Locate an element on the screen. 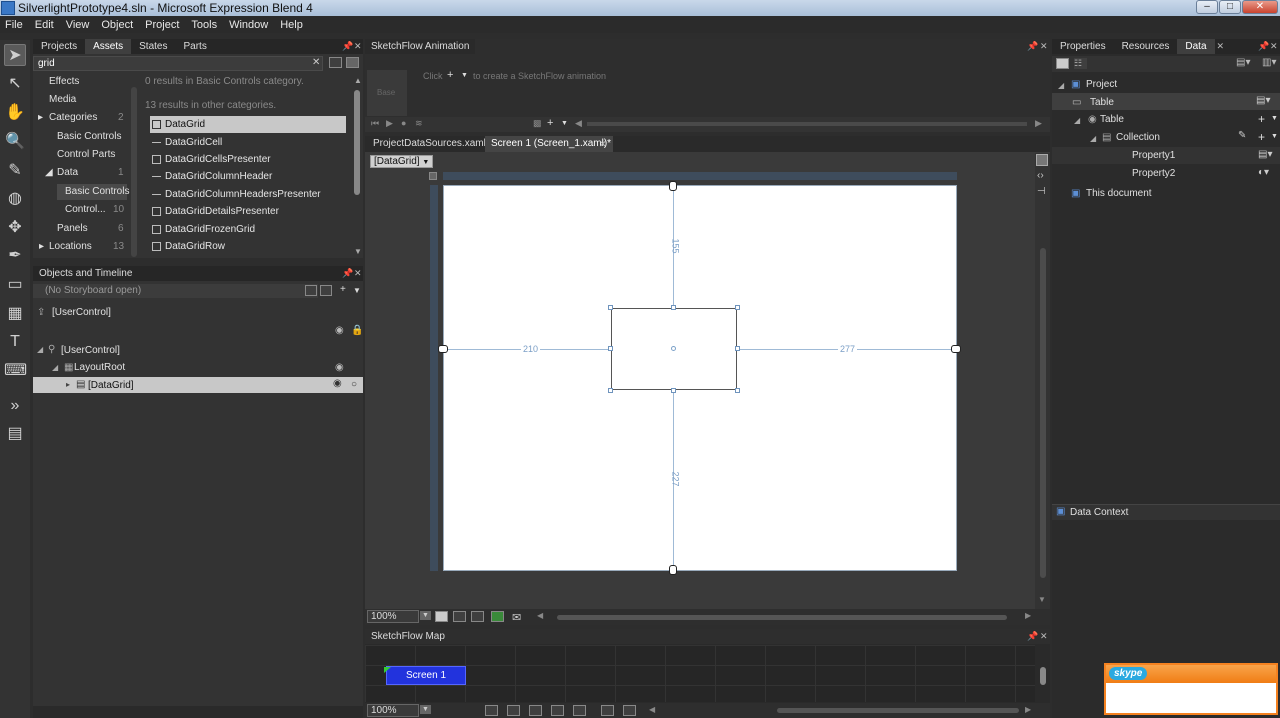  first-frame-icon: ⏮ is located at coordinates (375, 123).